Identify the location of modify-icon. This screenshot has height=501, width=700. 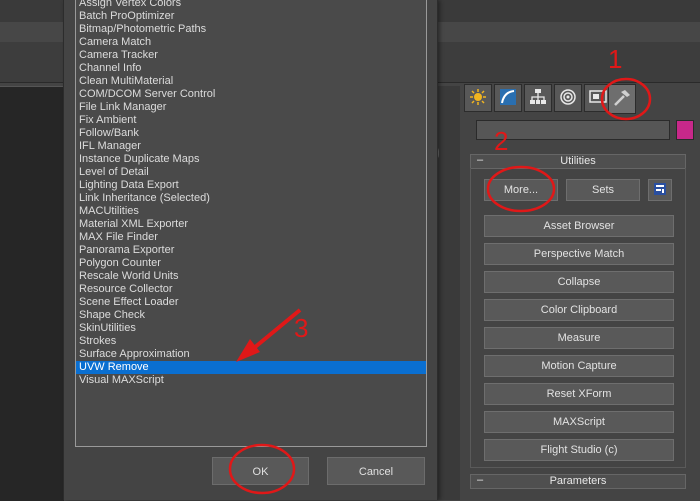
(508, 98).